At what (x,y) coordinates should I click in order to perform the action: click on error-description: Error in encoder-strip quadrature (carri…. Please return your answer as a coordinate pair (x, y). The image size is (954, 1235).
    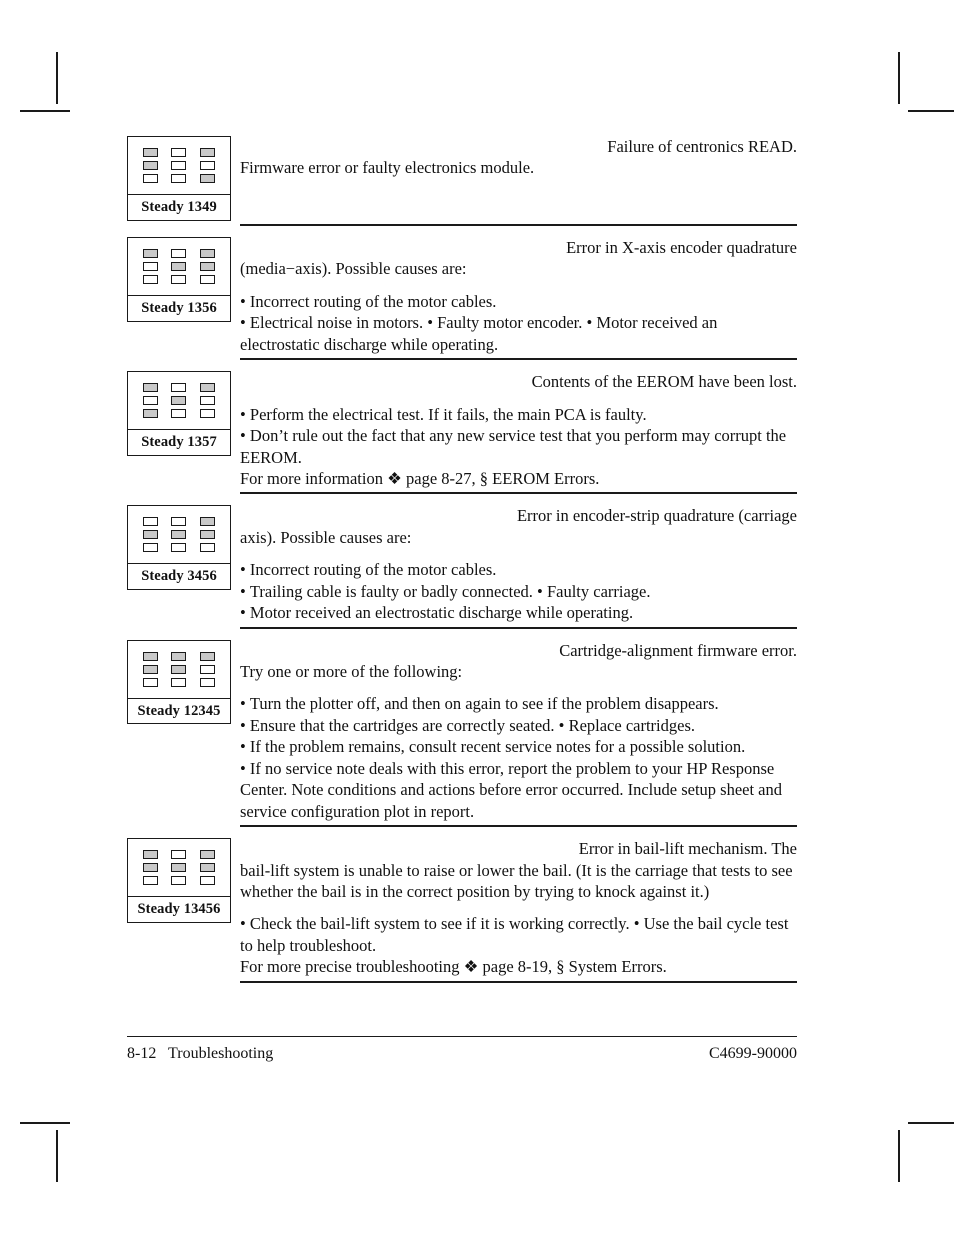
    Looking at the image, I should click on (518, 567).